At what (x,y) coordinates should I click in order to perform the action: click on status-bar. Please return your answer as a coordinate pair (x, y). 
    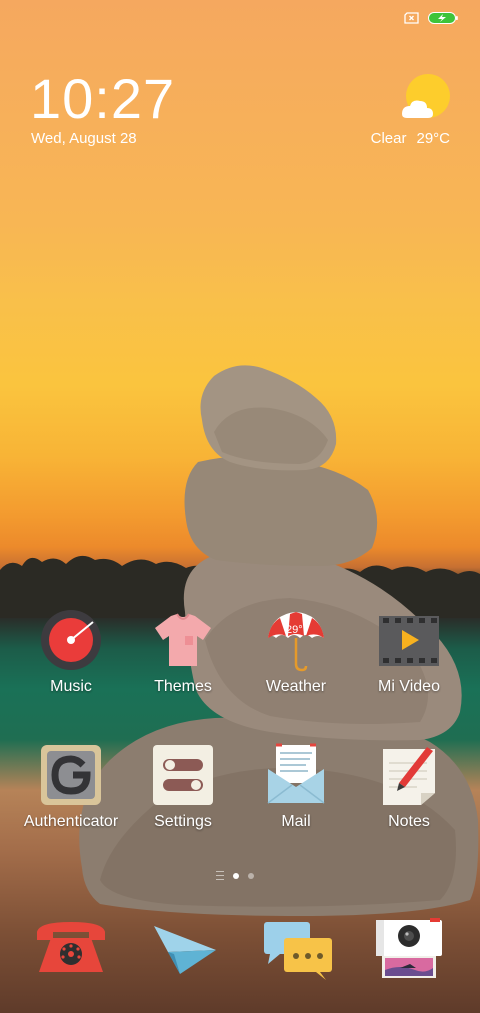
    Looking at the image, I should click on (431, 18).